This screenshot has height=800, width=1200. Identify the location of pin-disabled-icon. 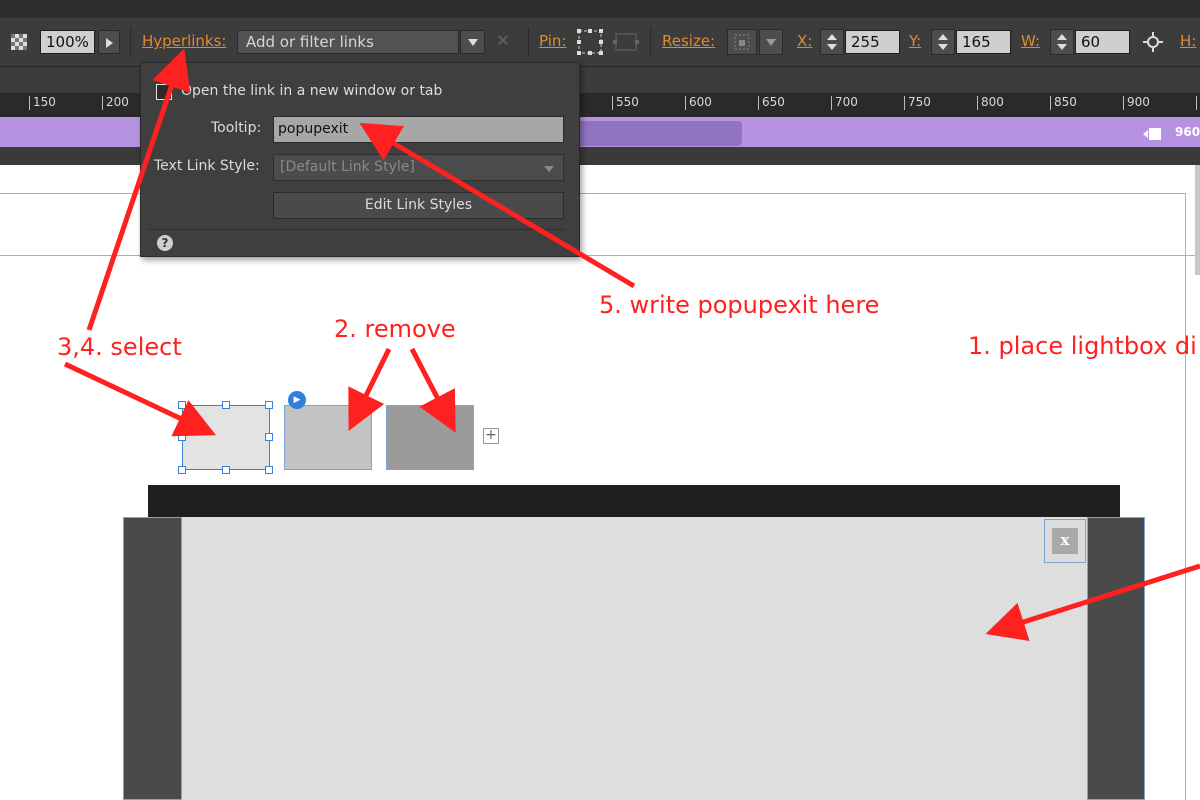
(626, 42).